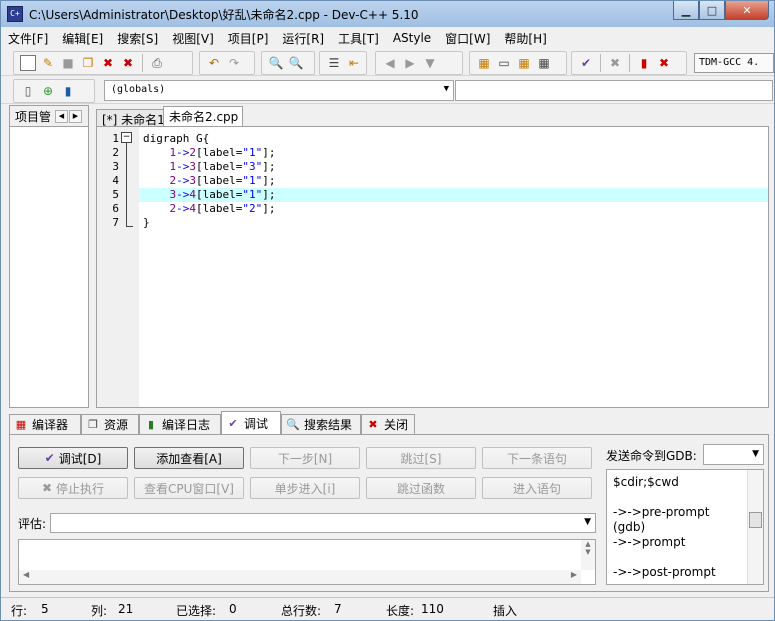 The image size is (775, 621). Describe the element at coordinates (586, 63) in the screenshot. I see `check-syntax-icon: ✔` at that location.